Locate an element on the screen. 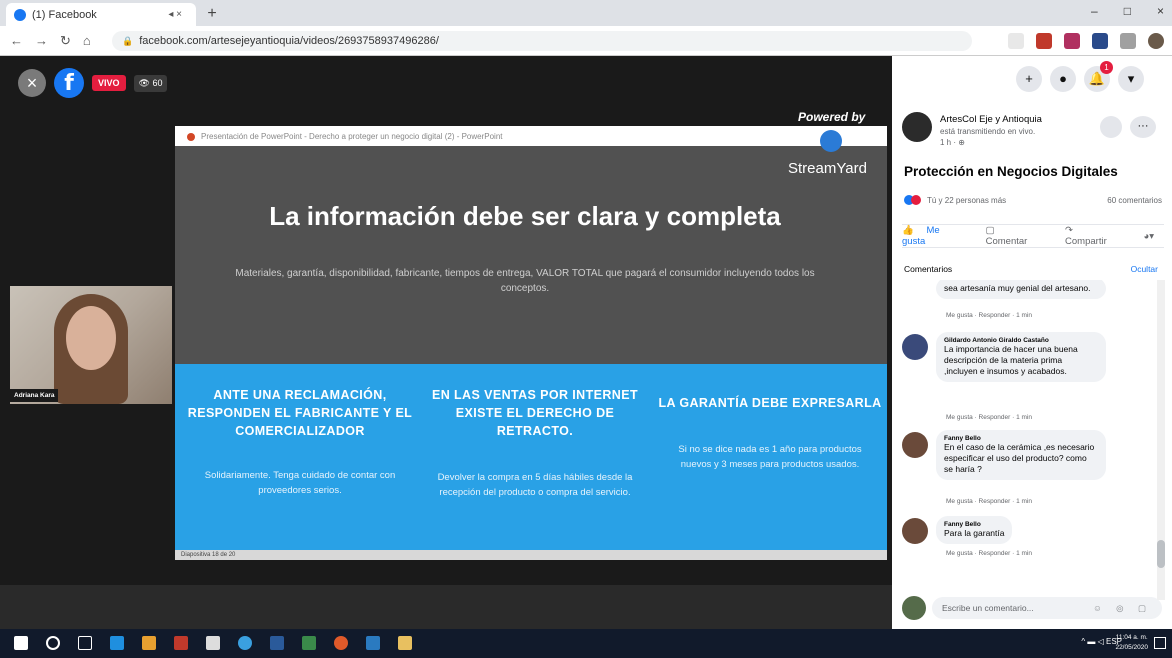  comment-composer: Escribe un comentario... ☺ ◎ ▢ is located at coordinates (1033, 609).